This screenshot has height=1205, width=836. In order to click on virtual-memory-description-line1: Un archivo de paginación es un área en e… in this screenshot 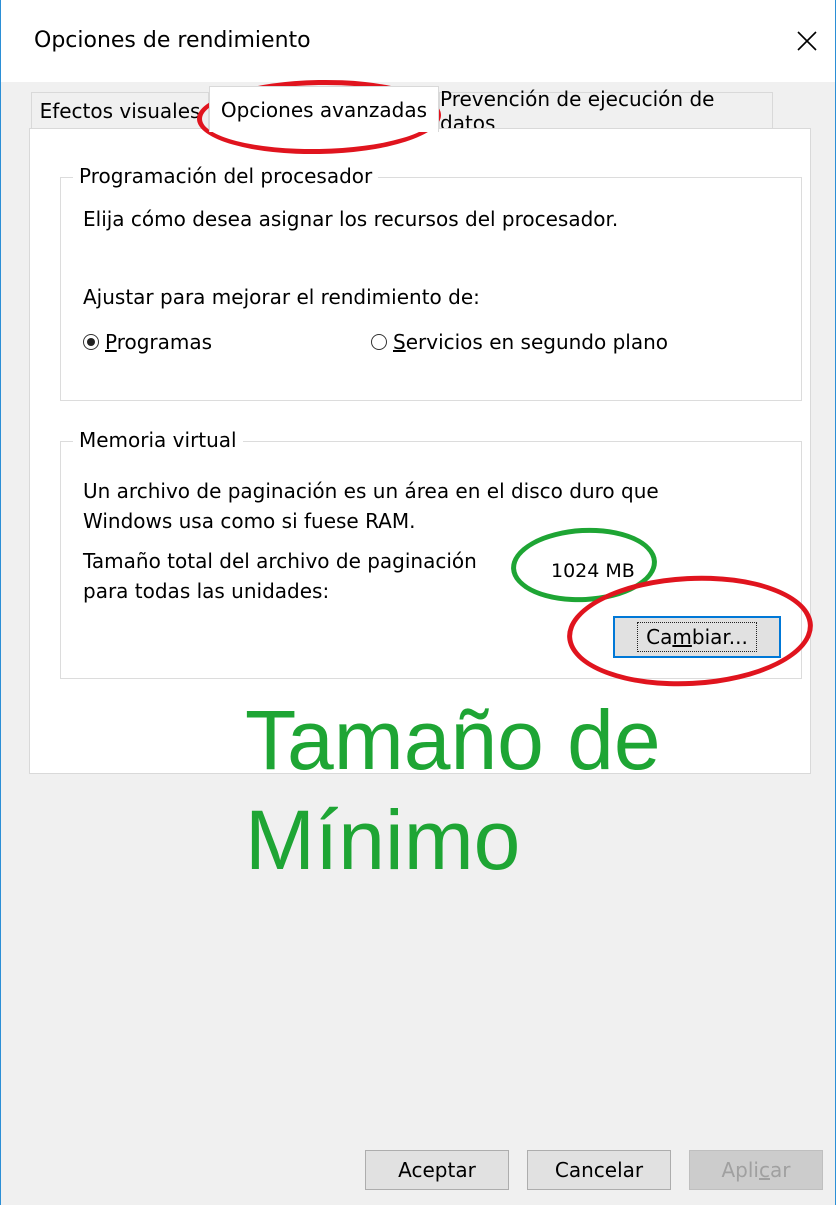, I will do `click(371, 491)`.